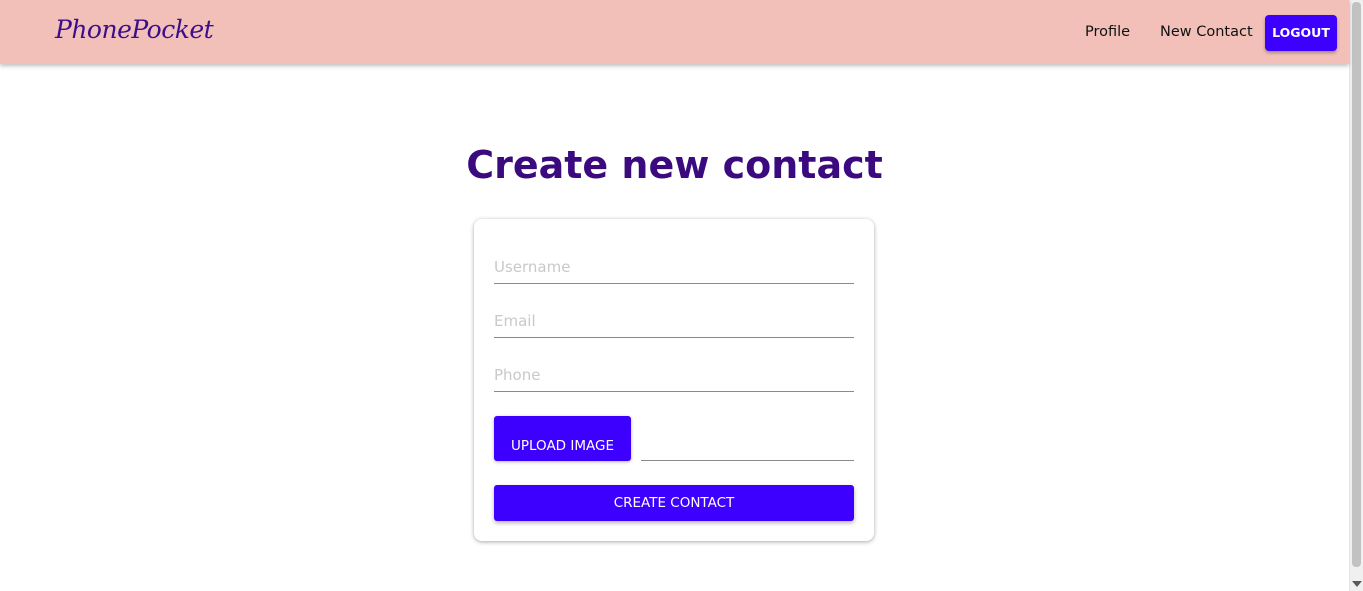  Describe the element at coordinates (1107, 32) in the screenshot. I see `nav-link-profile: Profile` at that location.